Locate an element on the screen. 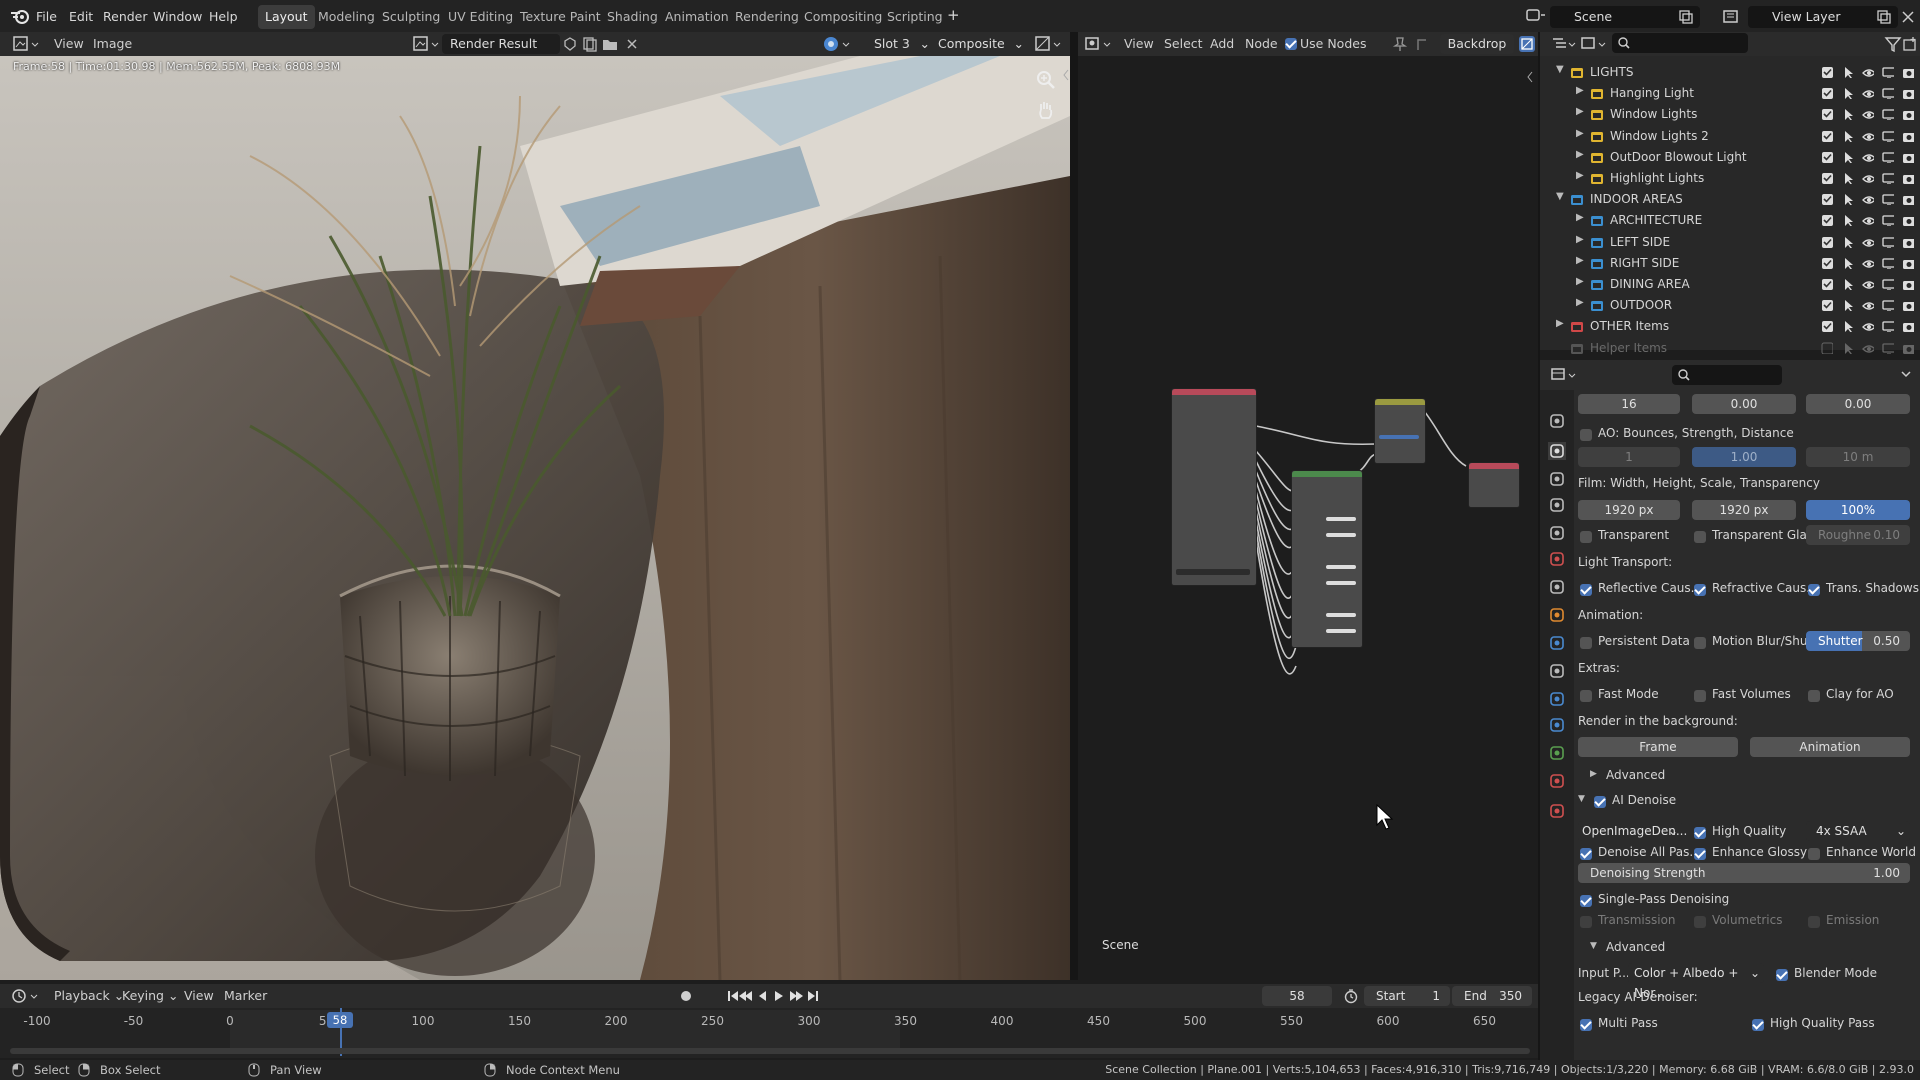 The image size is (1920, 1080). transparent-glass-checkbox is located at coordinates (1700, 537).